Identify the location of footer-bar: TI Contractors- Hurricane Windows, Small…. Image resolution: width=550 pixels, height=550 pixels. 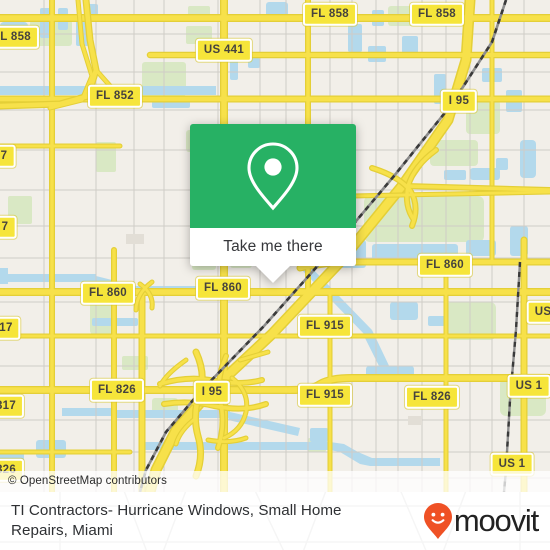
(275, 521).